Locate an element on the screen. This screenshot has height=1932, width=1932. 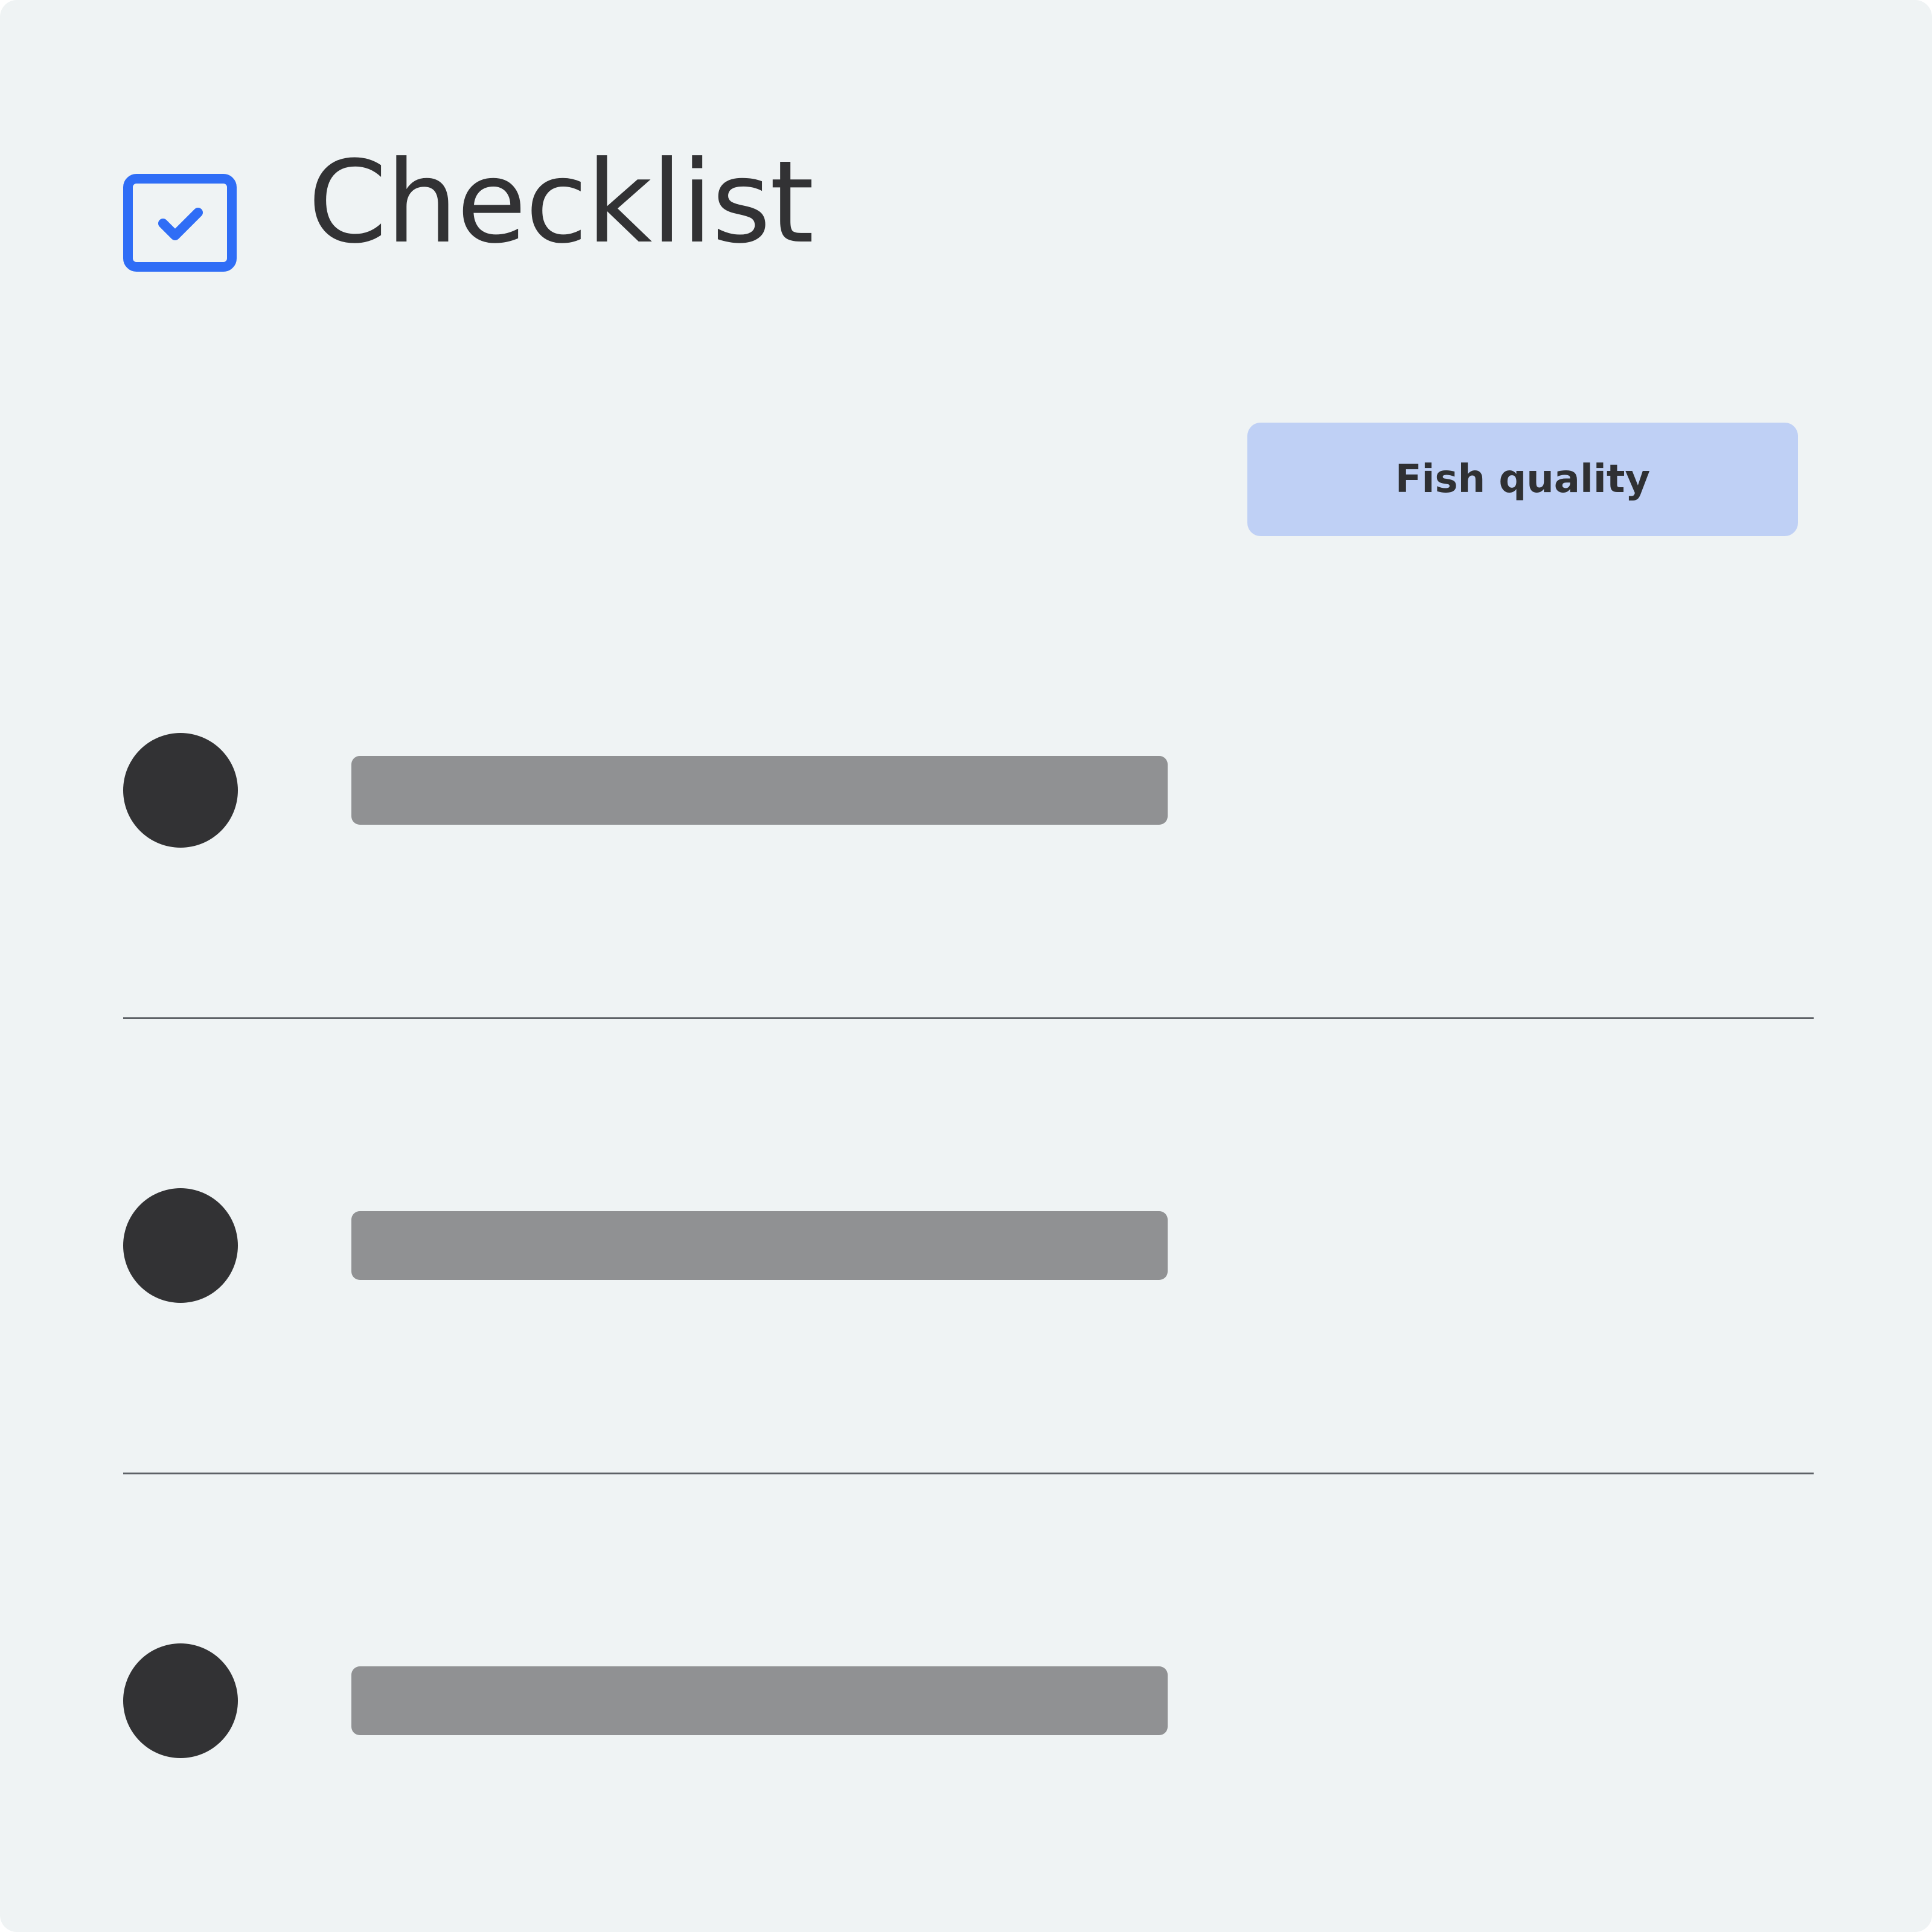
page-title: Checklist is located at coordinates (561, 202).